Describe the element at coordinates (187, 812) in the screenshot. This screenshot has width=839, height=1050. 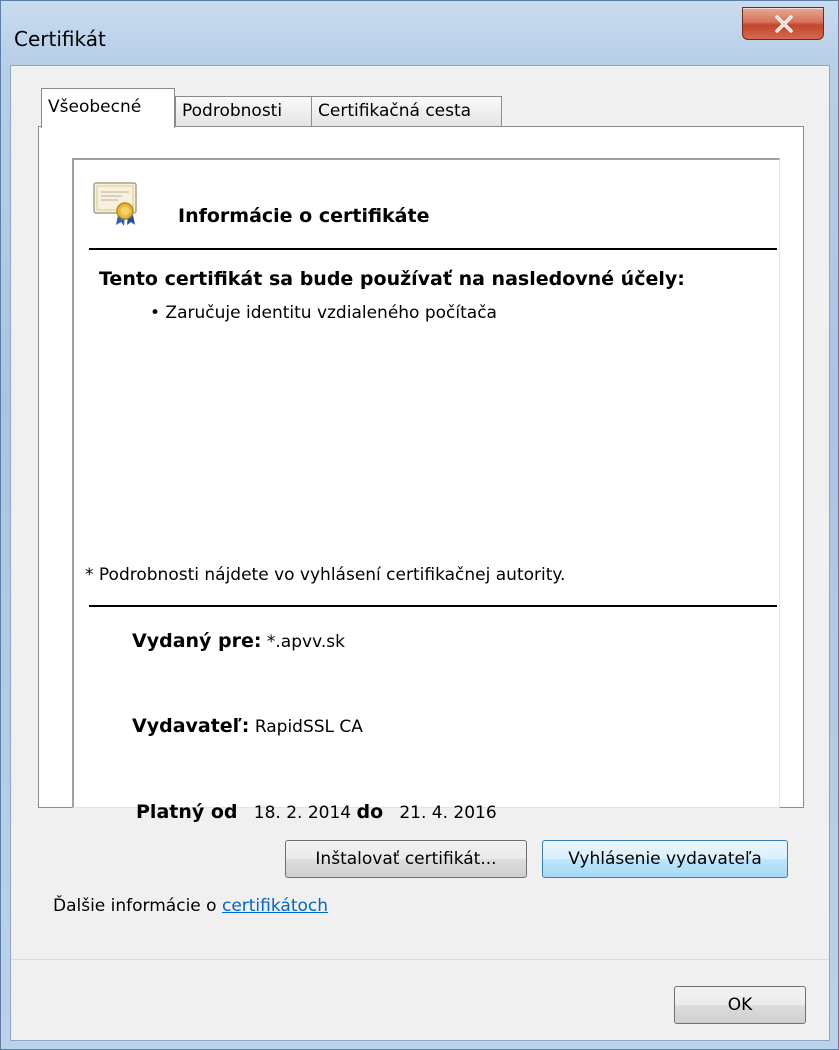
I see `valid-from-label: Platný od` at that location.